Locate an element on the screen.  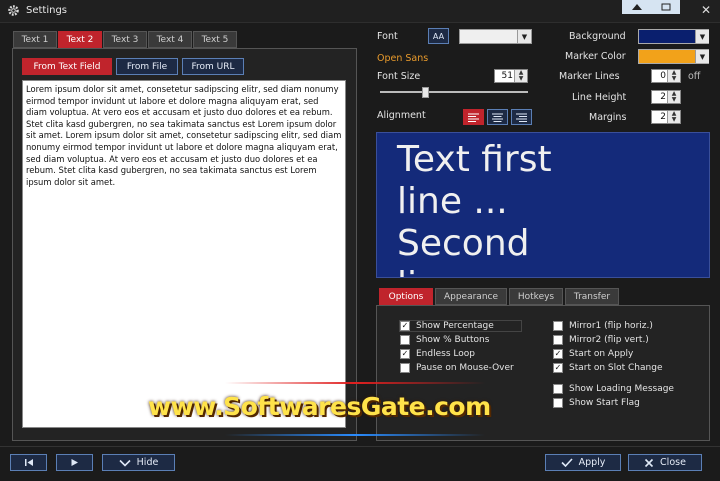
pause-mouse-over-label: Pause on Mouse-Over is located at coordinates (465, 368).